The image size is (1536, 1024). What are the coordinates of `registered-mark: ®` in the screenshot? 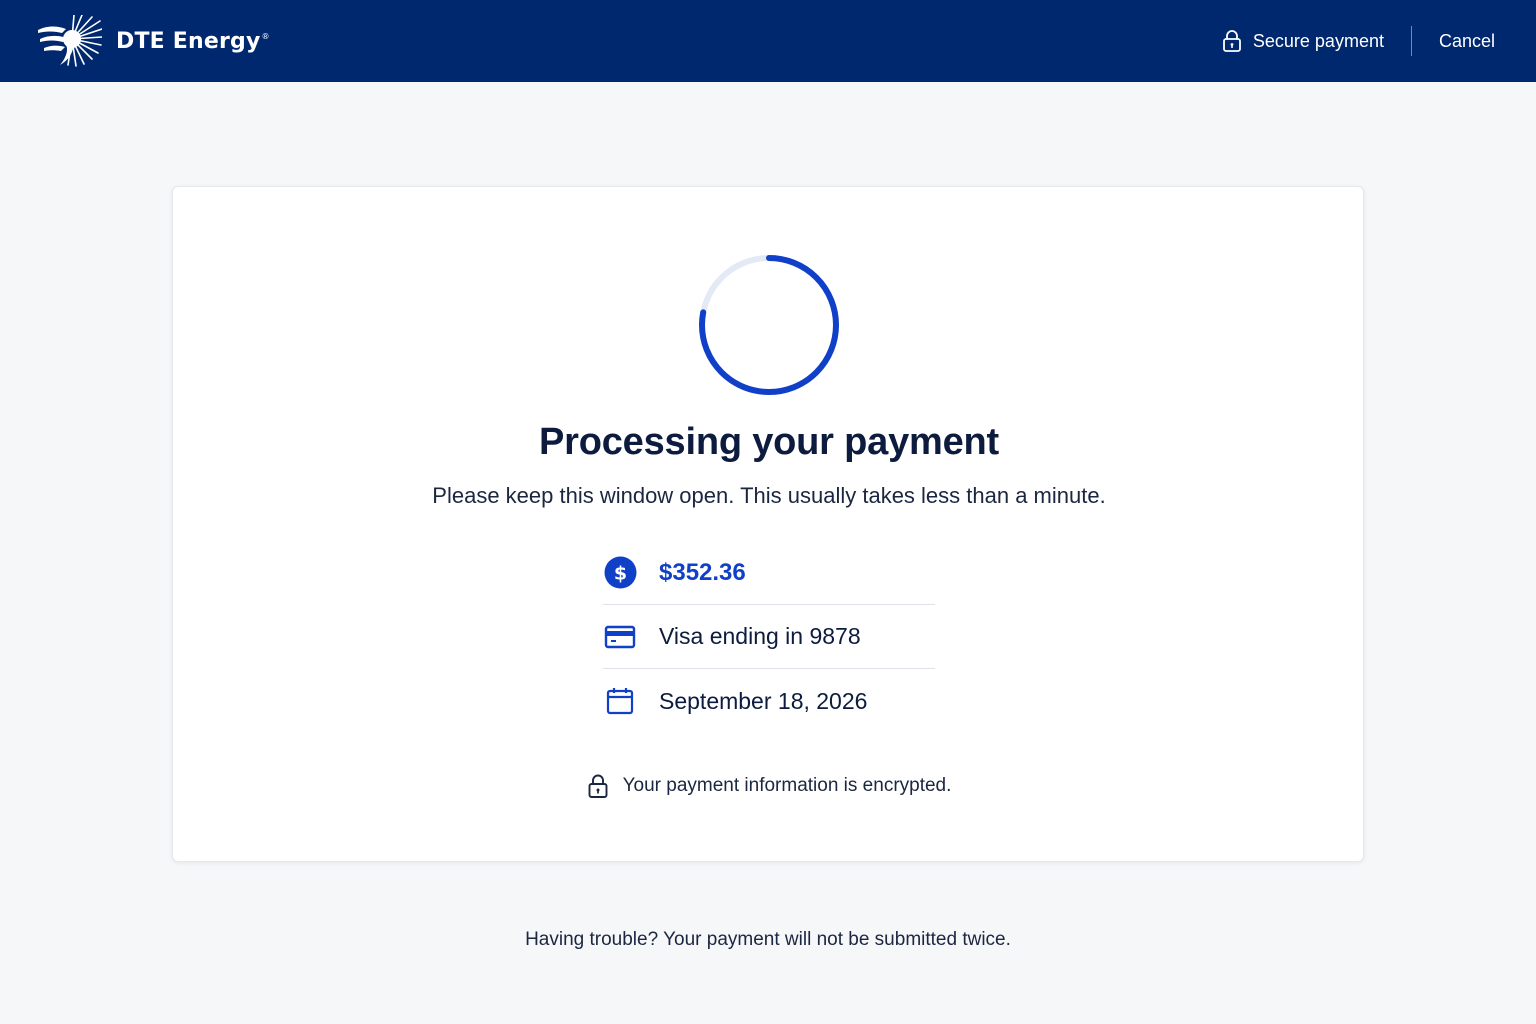 It's located at (265, 37).